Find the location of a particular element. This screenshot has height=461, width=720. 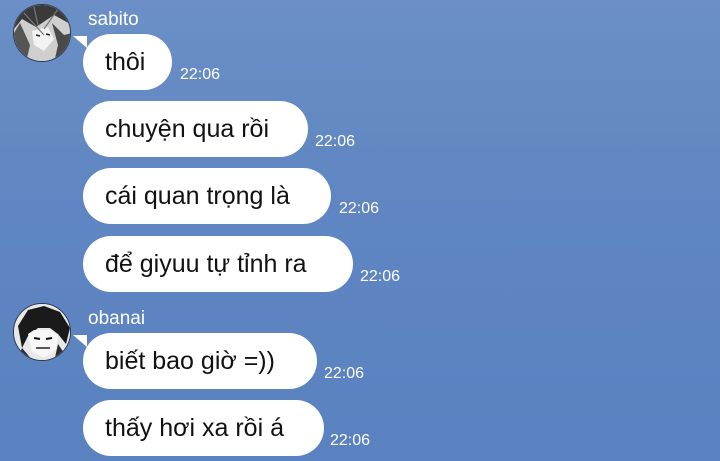

message-bubble: để giyuu tự tỉnh ra is located at coordinates (218, 264).